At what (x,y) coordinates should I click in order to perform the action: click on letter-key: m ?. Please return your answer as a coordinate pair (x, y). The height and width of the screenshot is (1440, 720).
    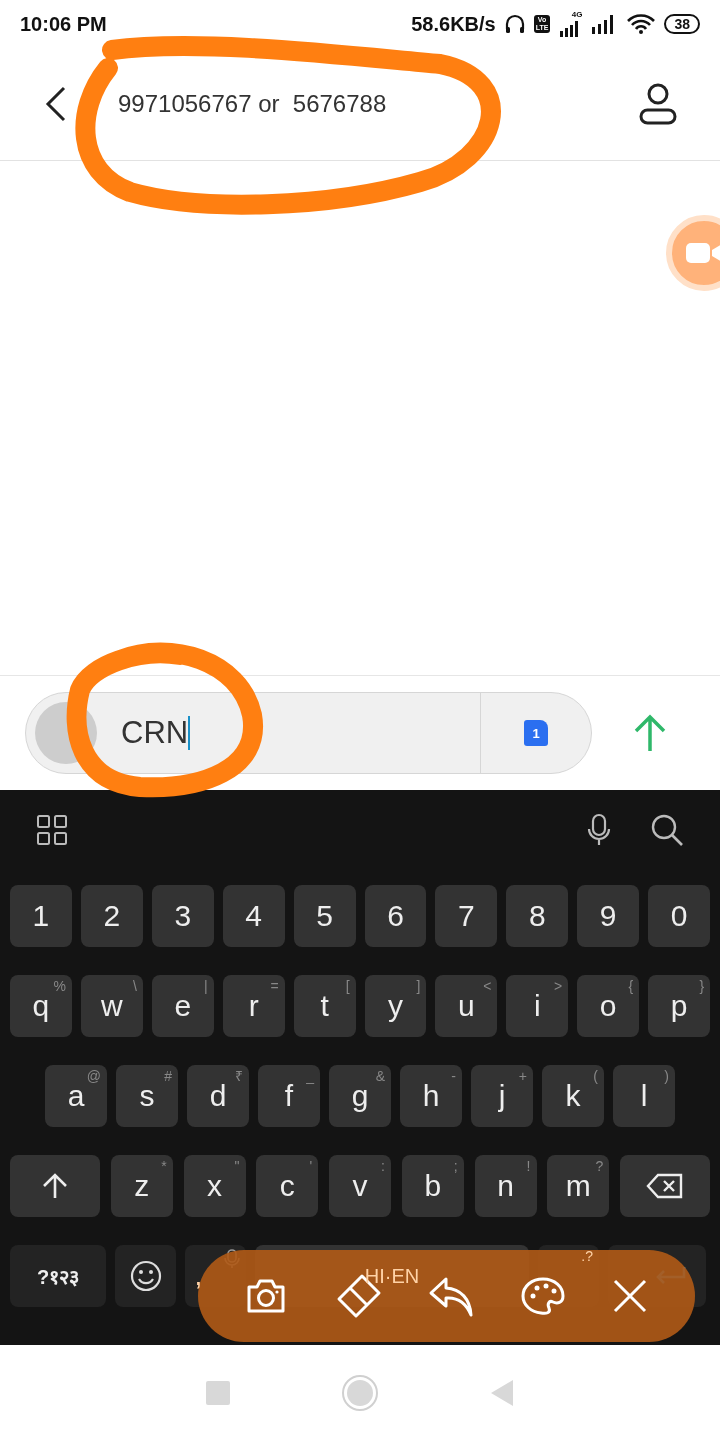
    Looking at the image, I should click on (578, 1186).